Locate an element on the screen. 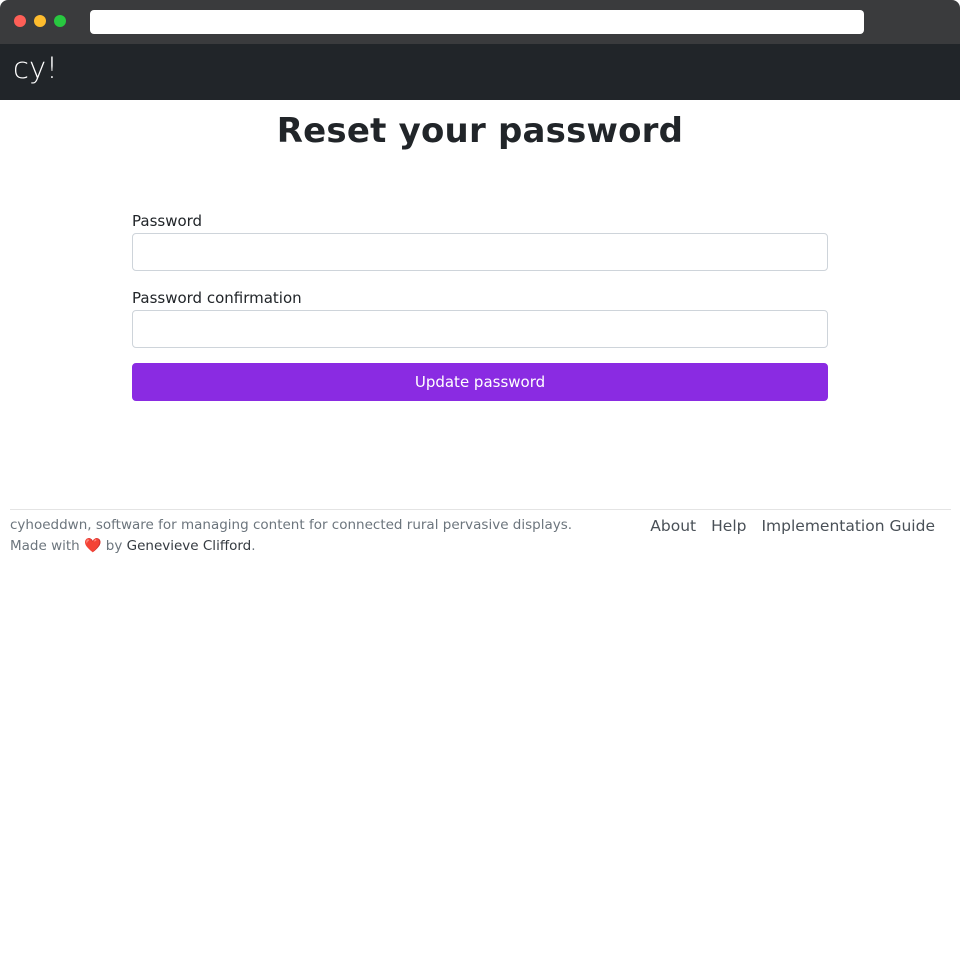 The image size is (960, 959). footer-link-about: About is located at coordinates (673, 526).